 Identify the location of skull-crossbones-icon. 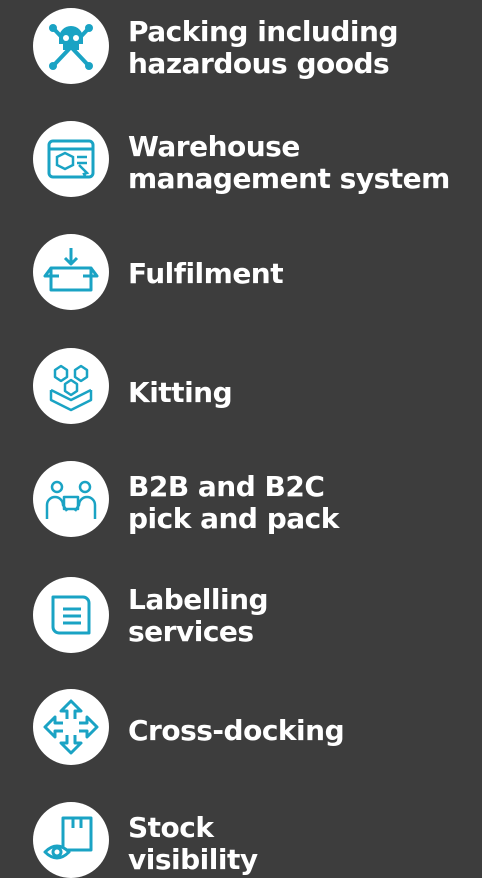
(71, 47).